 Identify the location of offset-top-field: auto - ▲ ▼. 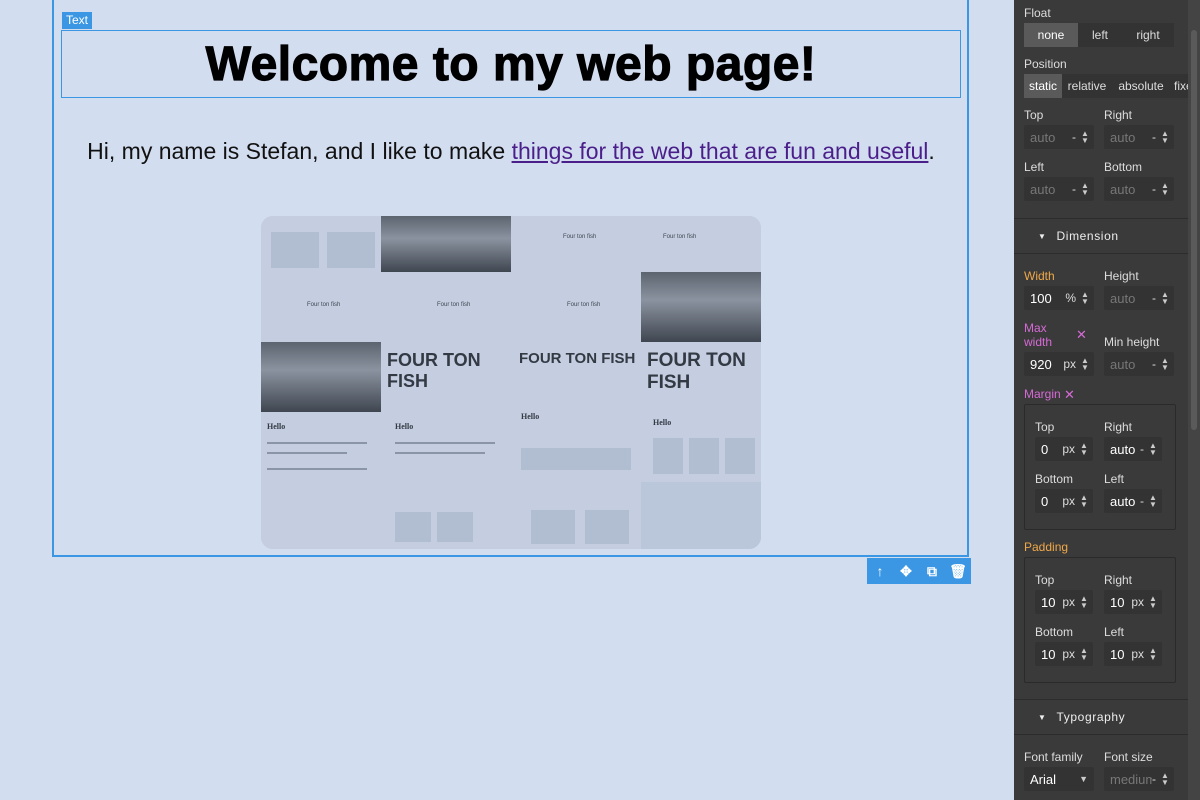
(1059, 137).